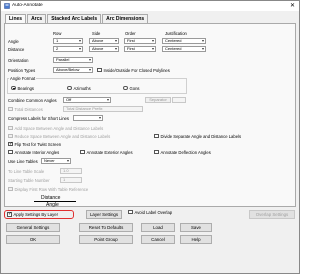 This screenshot has width=320, height=274. What do you see at coordinates (26, 88) in the screenshot?
I see `bearings-label: Bearings` at bounding box center [26, 88].